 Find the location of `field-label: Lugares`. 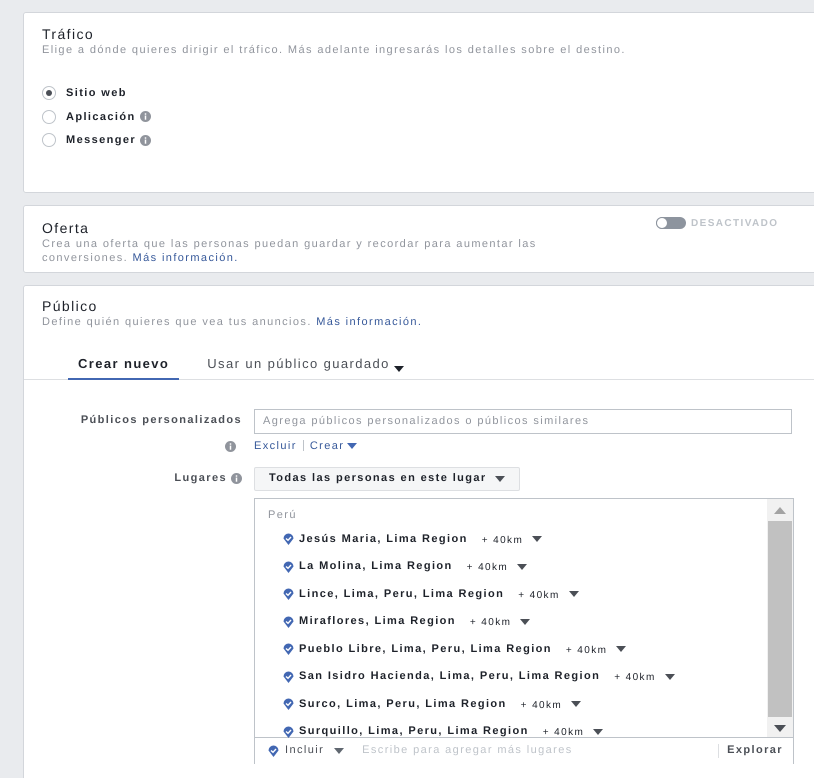

field-label: Lugares is located at coordinates (200, 478).